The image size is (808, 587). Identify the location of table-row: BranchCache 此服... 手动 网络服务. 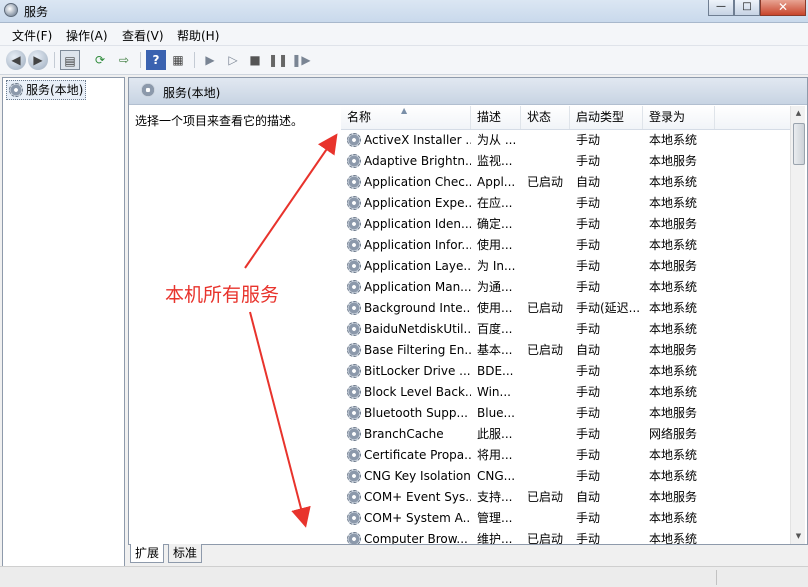
(567, 434).